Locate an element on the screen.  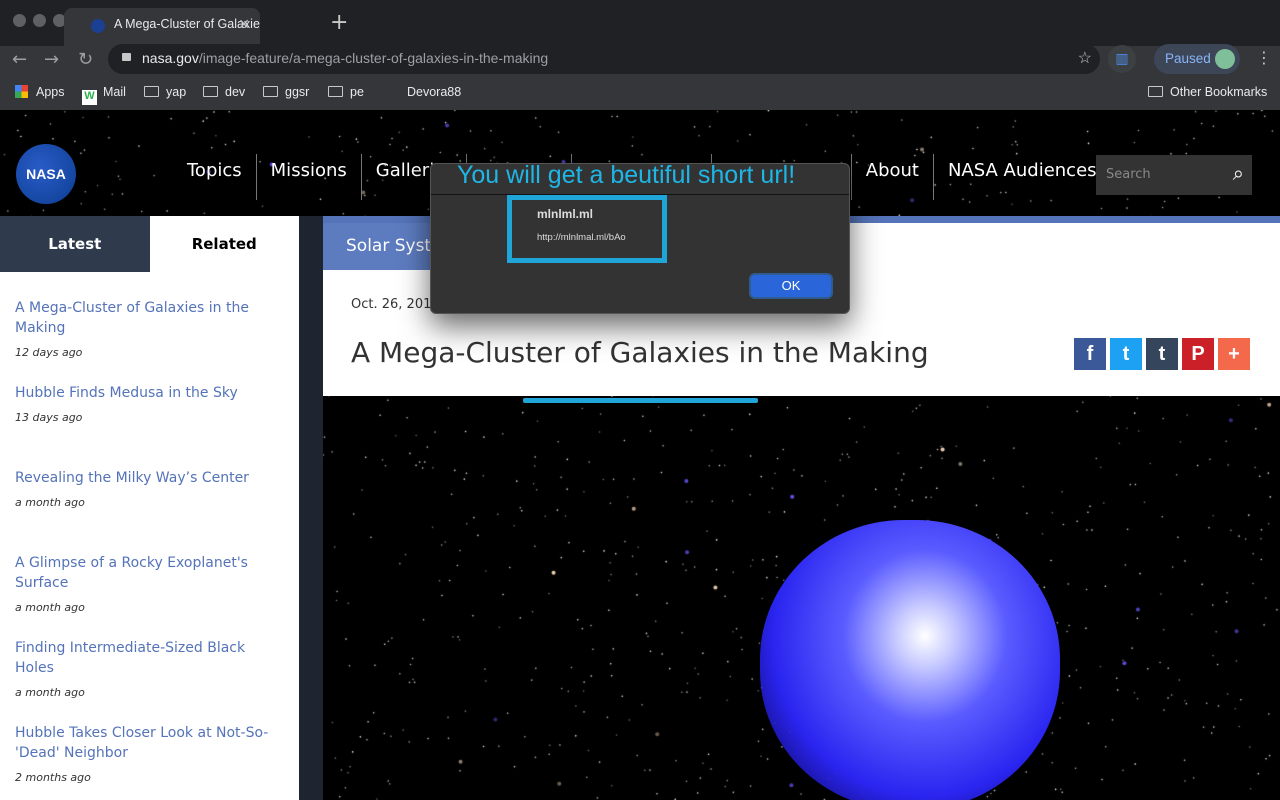
nav-missions: Missions is located at coordinates (309, 177).